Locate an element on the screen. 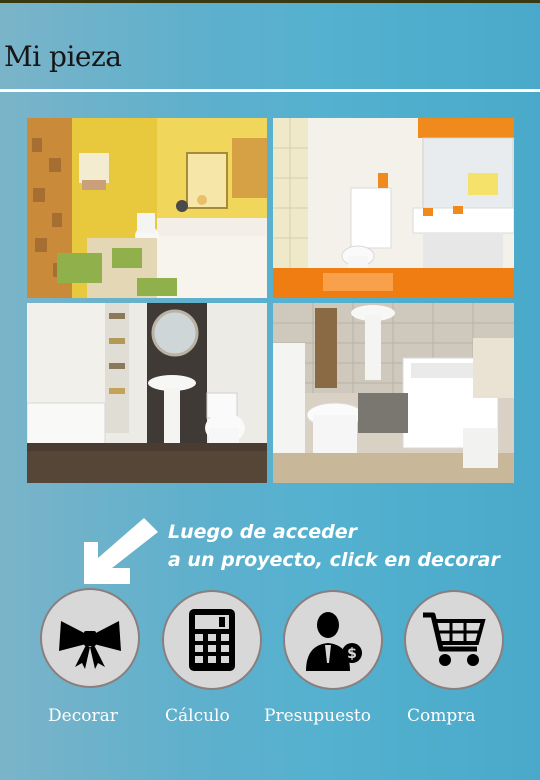 Image resolution: width=540 pixels, height=780 pixels. bathroom-photo-orange is located at coordinates (393, 208).